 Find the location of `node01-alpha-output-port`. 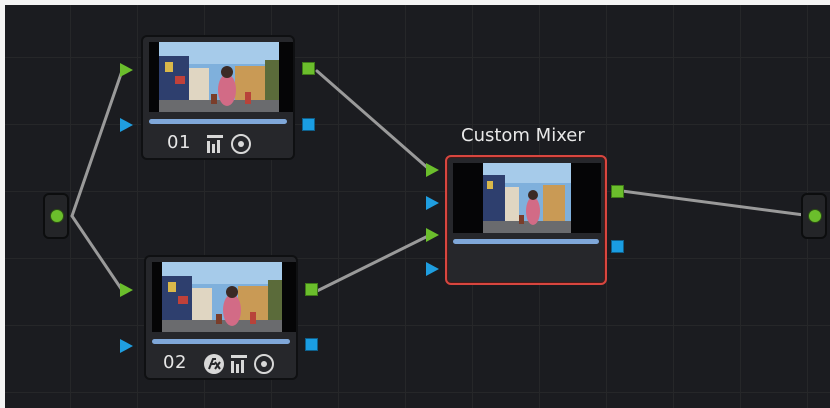

node01-alpha-output-port is located at coordinates (308, 124).